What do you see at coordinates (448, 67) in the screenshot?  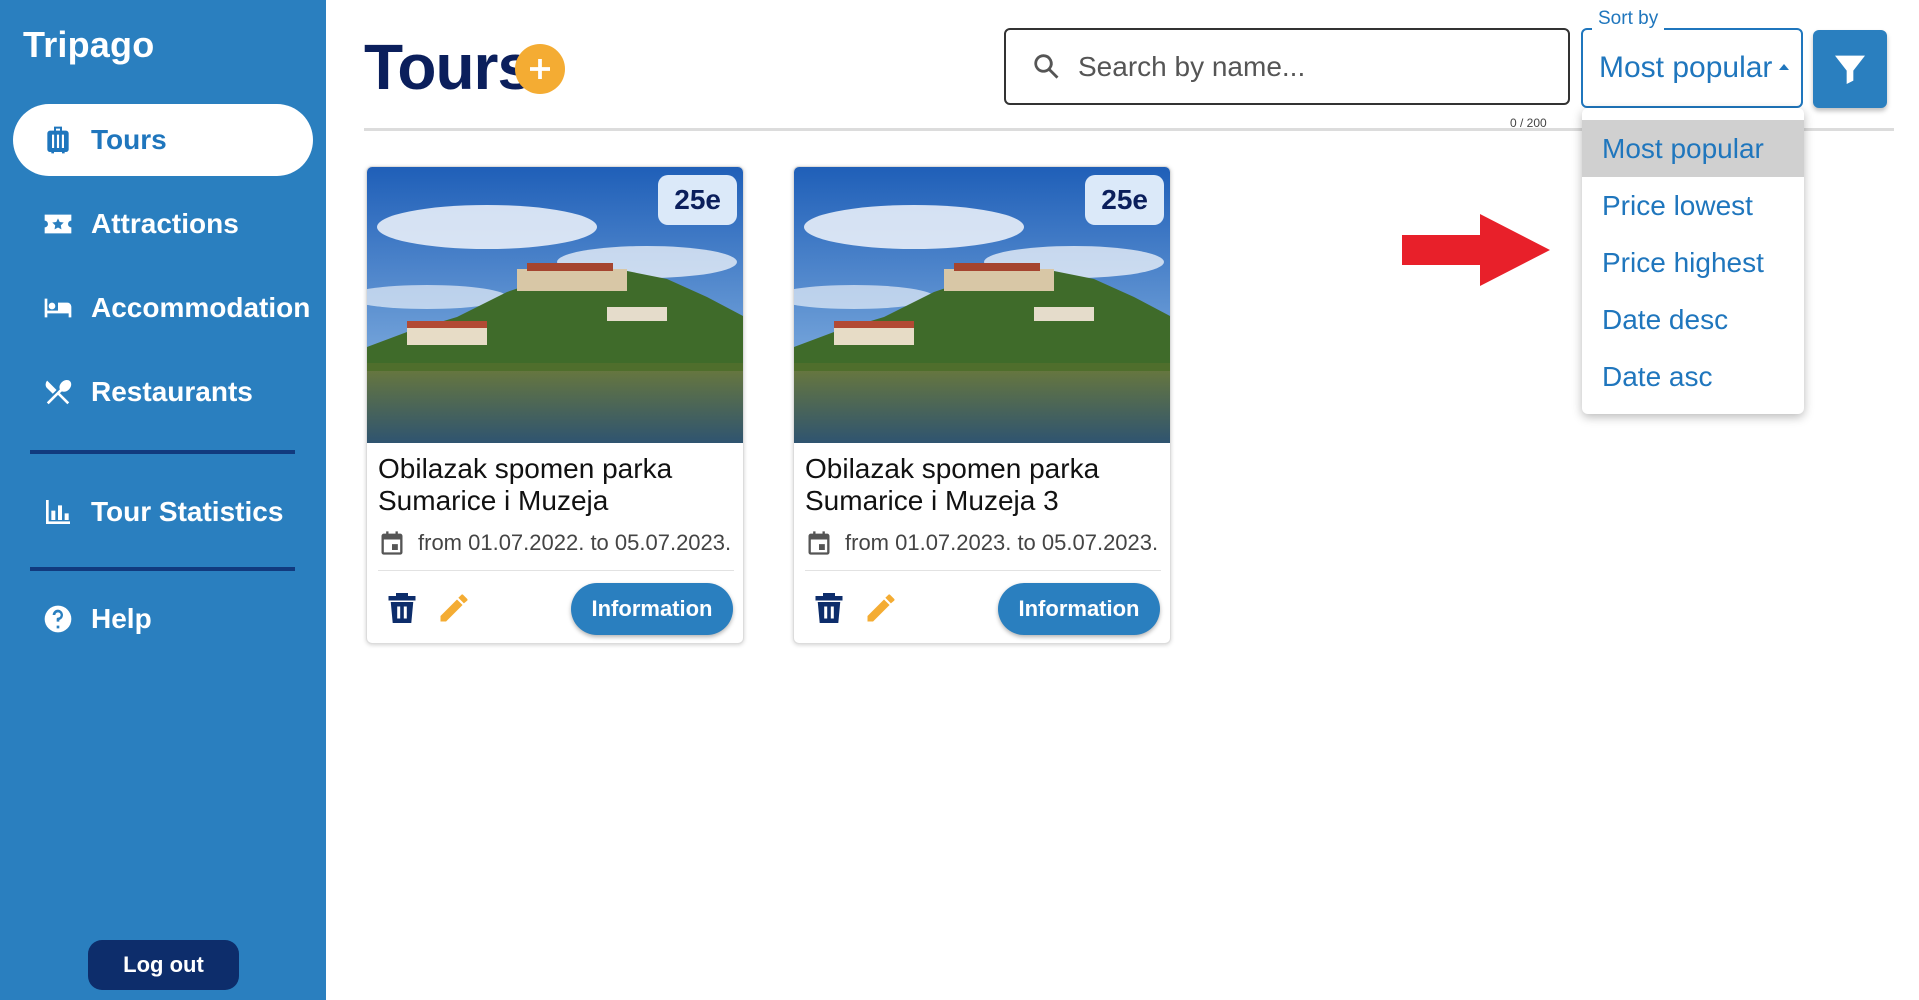 I see `page-title: Tours` at bounding box center [448, 67].